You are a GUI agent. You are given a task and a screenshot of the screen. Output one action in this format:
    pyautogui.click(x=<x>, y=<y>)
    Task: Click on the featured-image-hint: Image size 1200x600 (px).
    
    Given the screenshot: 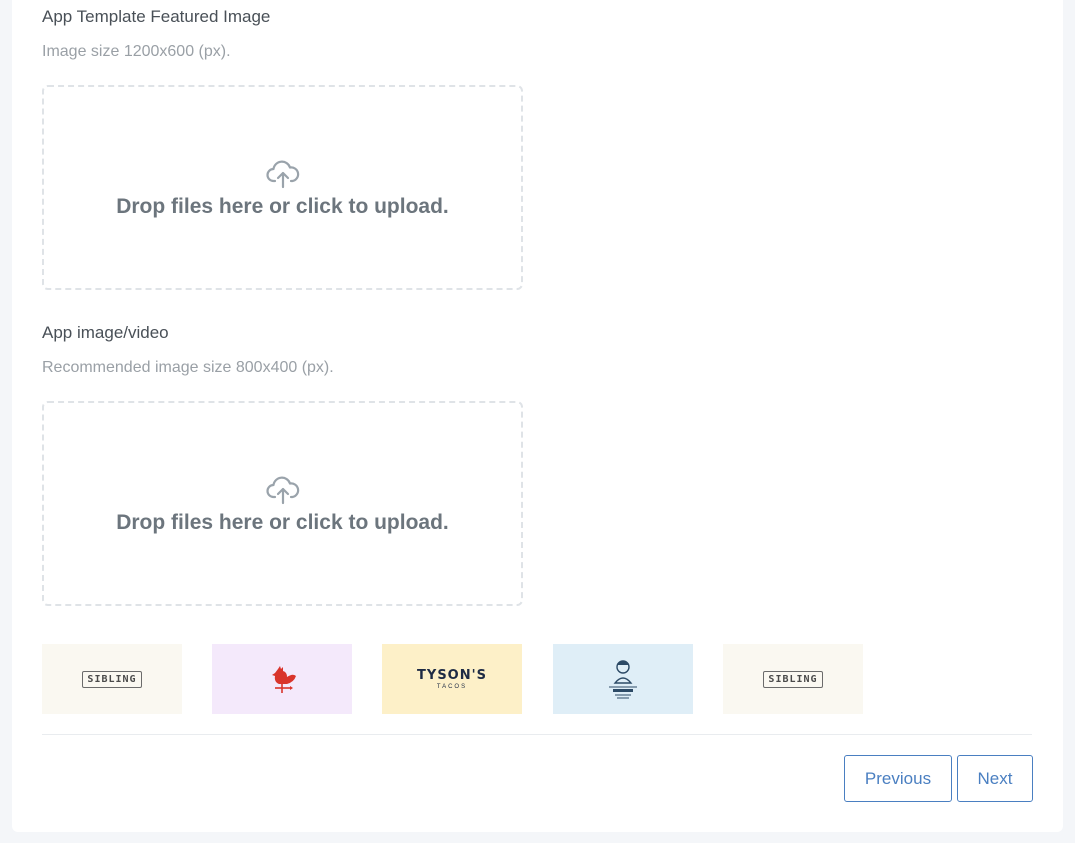 What is the action you would take?
    pyautogui.click(x=136, y=51)
    